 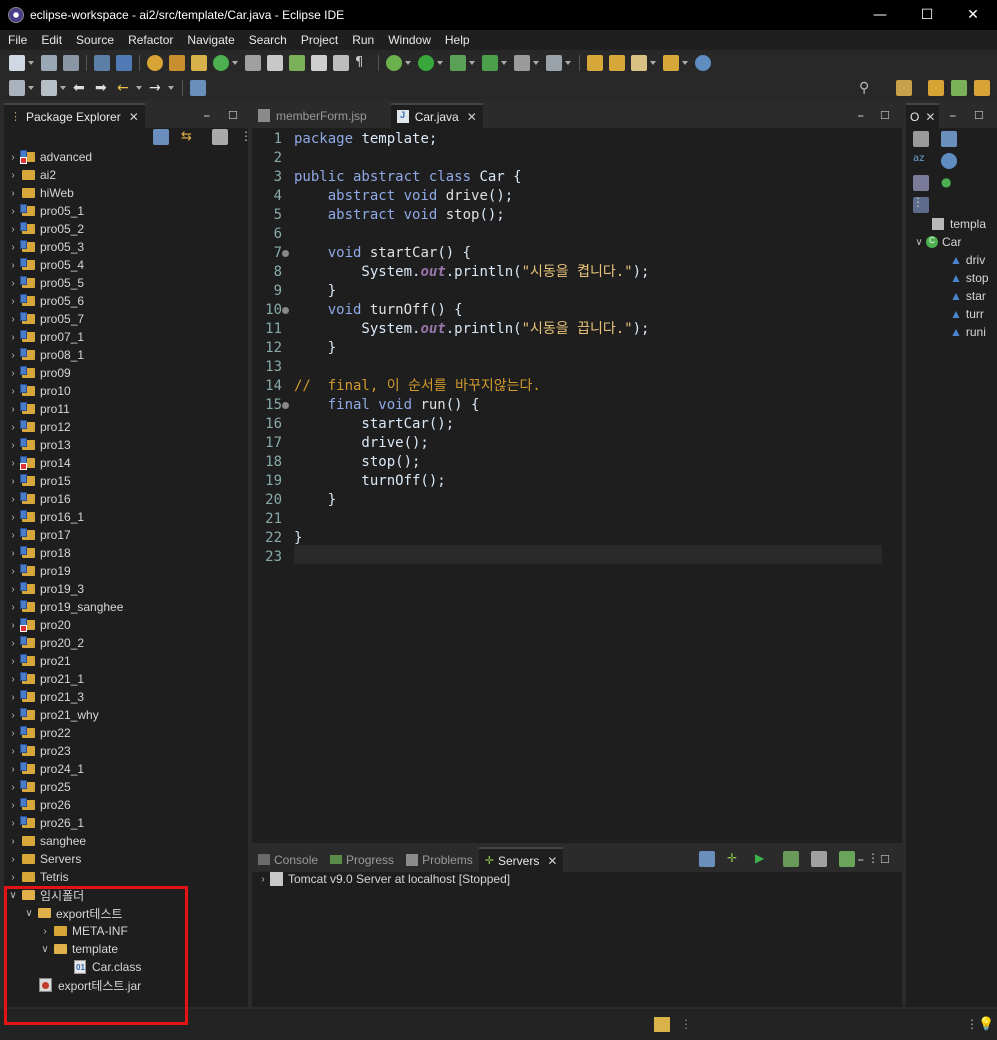 What do you see at coordinates (46, 517) in the screenshot?
I see `tree-item-project: › pro16_1` at bounding box center [46, 517].